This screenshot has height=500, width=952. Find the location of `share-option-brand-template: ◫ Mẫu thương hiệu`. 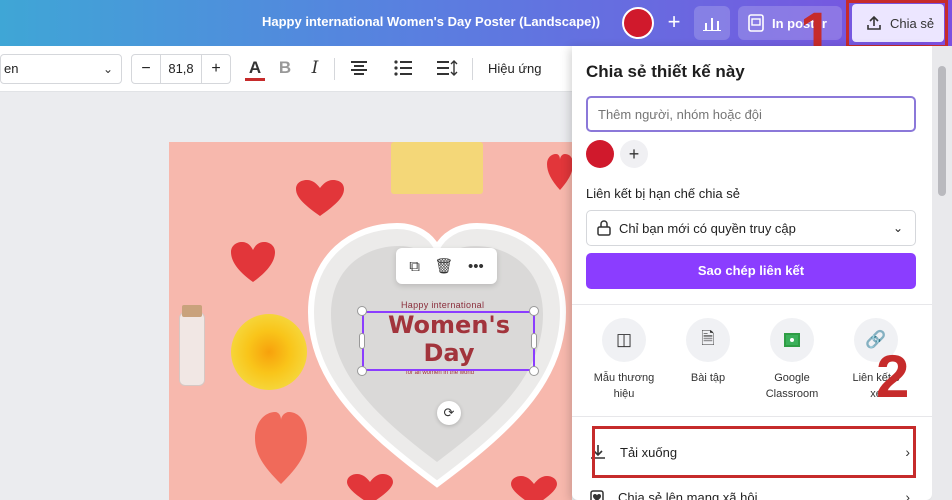

share-option-brand-template: ◫ Mẫu thương hiệu is located at coordinates (624, 360).